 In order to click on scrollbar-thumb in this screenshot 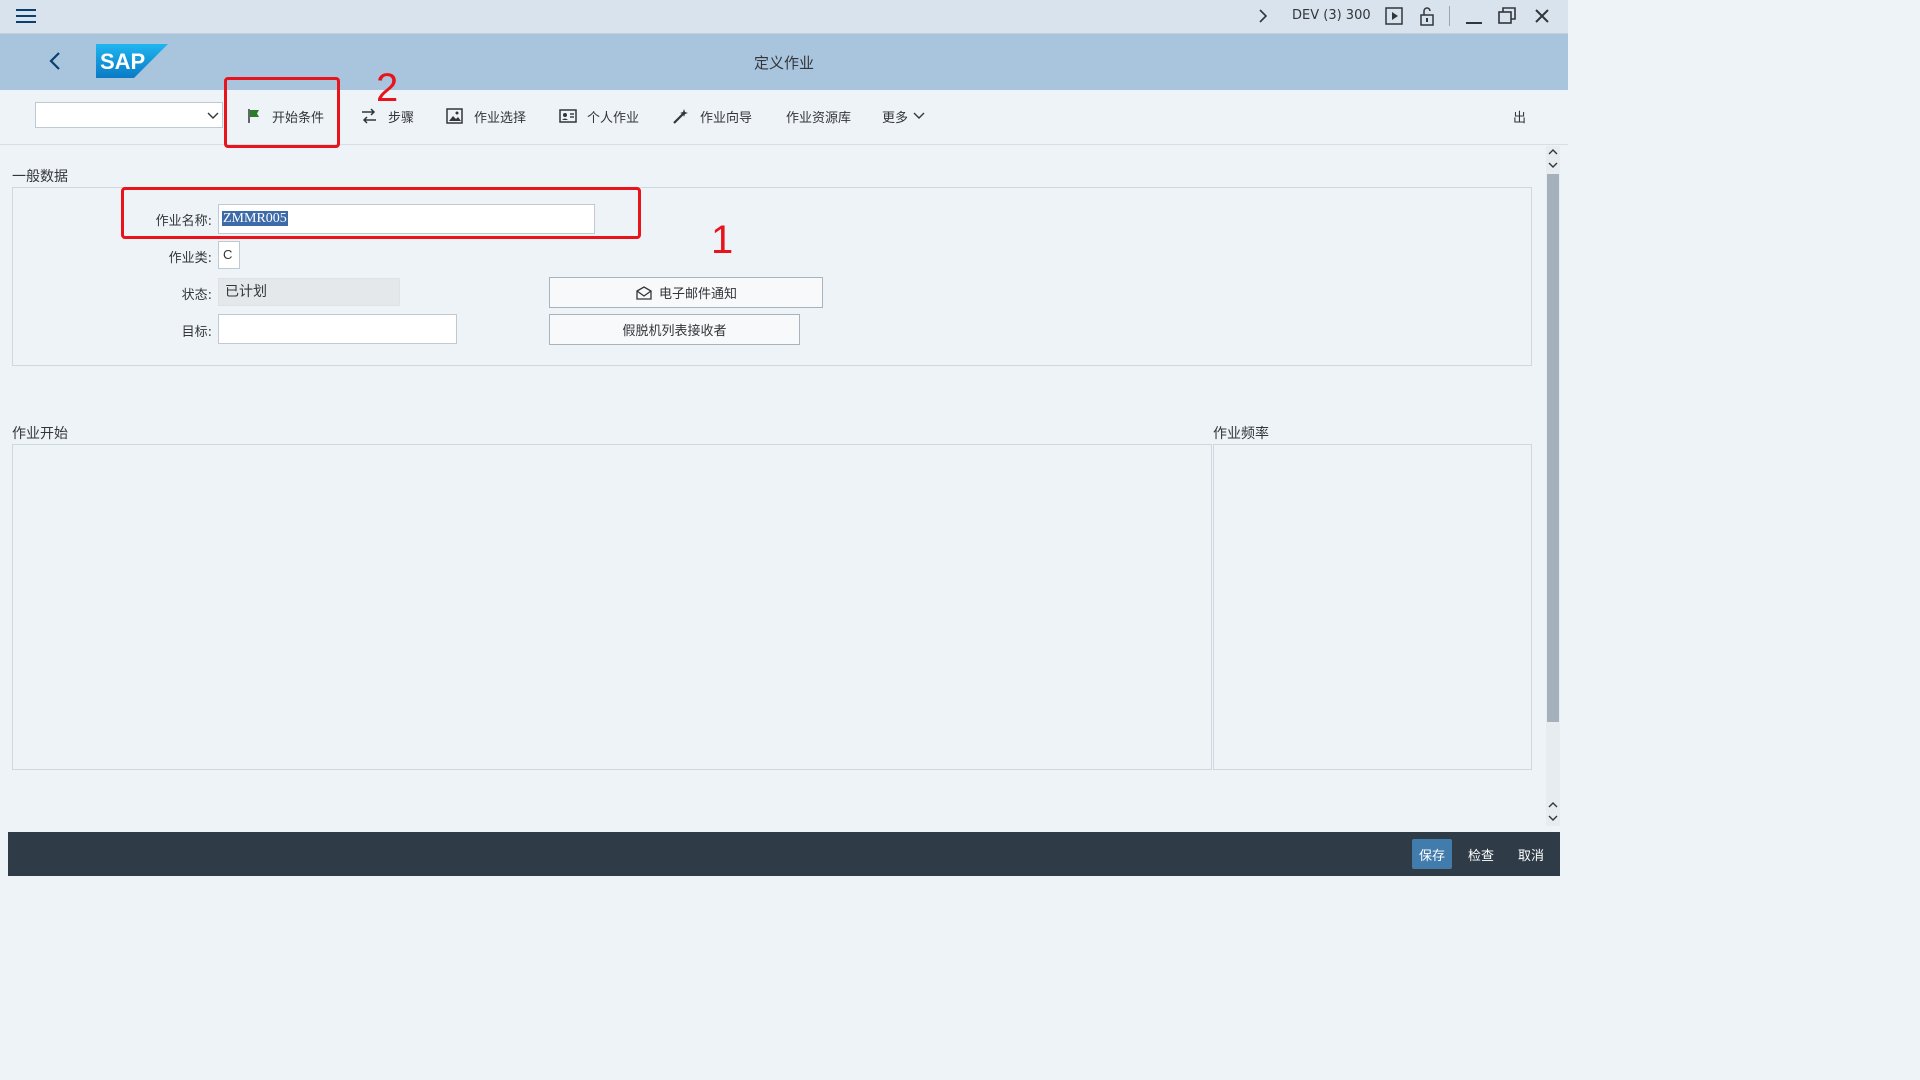, I will do `click(1553, 448)`.